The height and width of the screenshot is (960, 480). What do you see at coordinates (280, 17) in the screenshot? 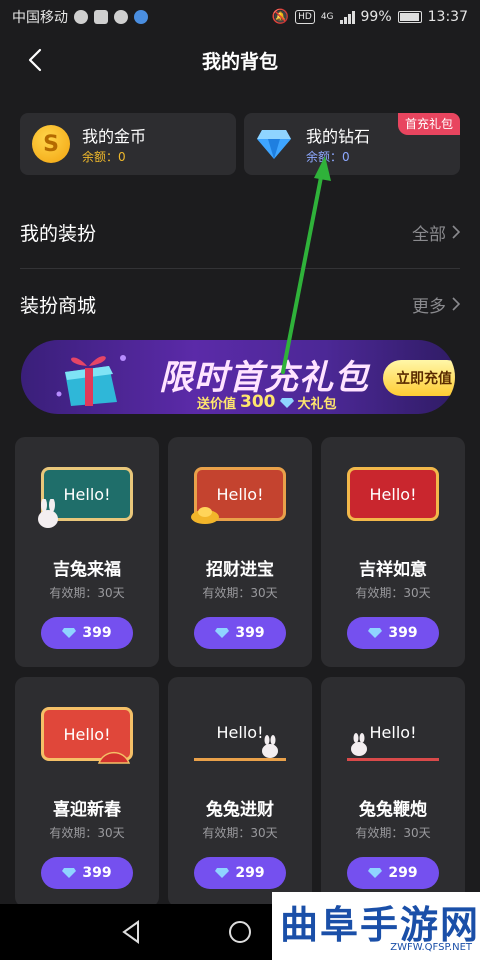
I see `mute-icon: 🔕` at bounding box center [280, 17].